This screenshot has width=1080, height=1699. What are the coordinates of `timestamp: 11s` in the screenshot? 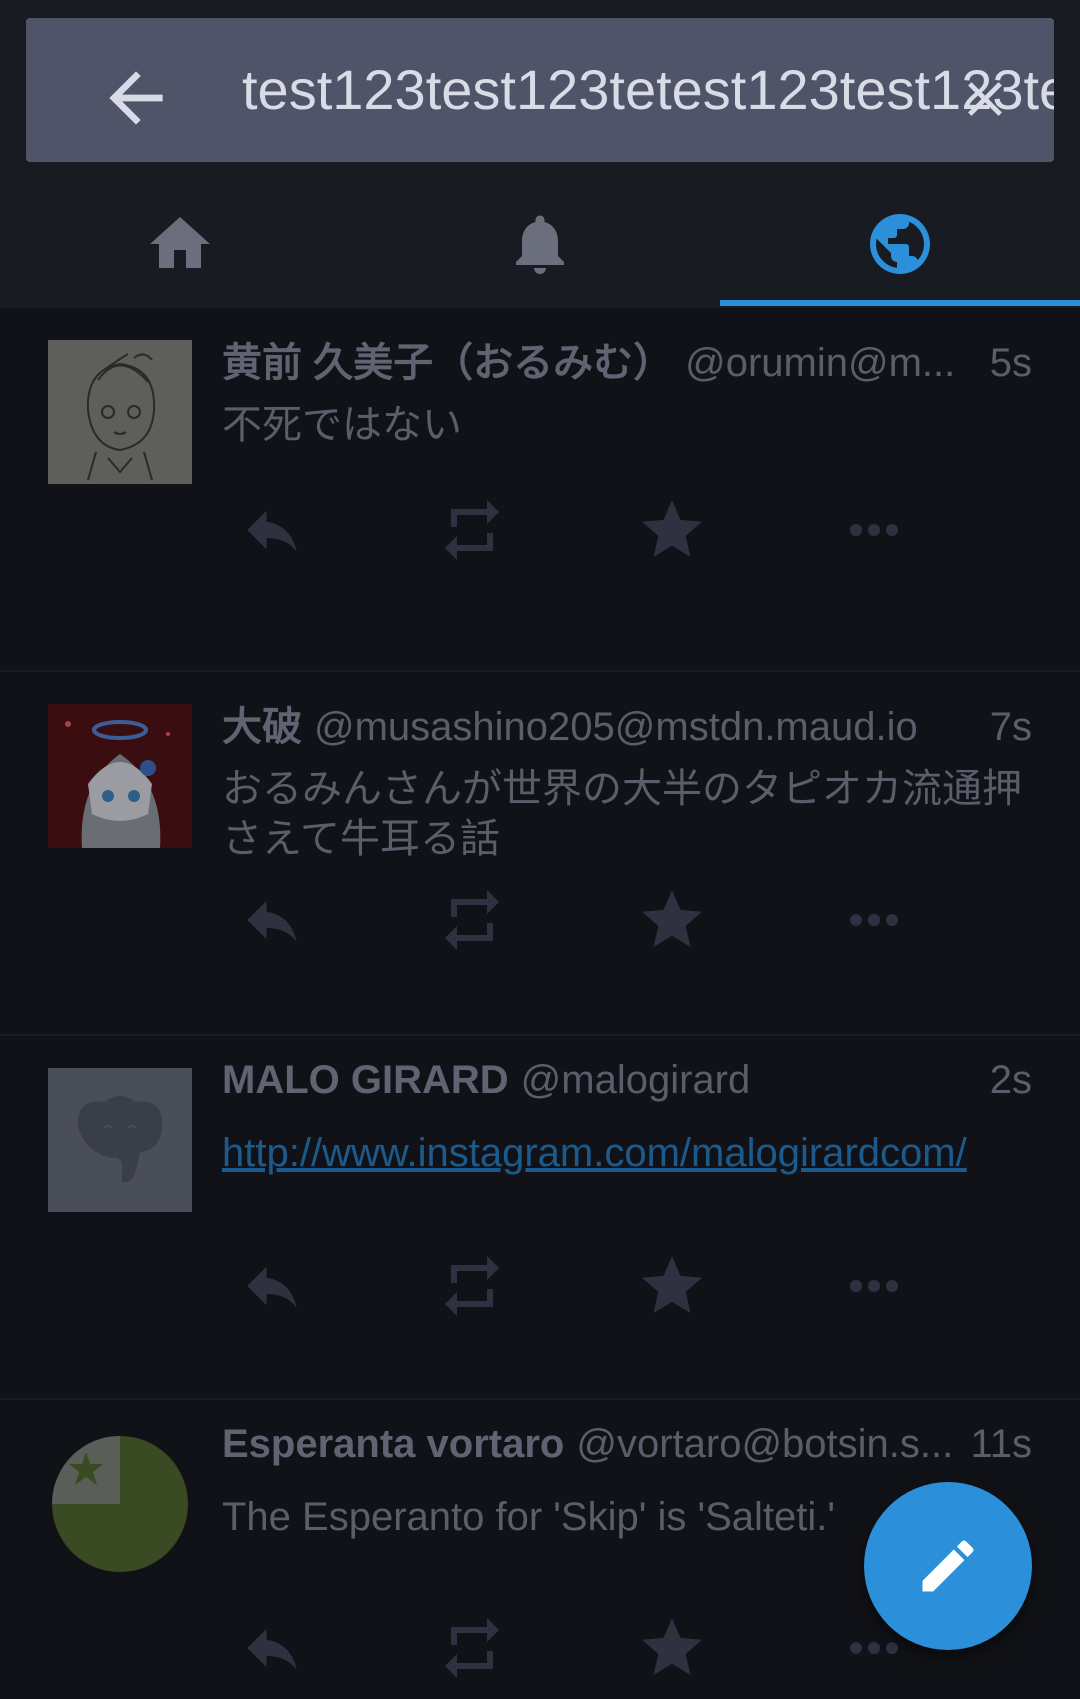 It's located at (1001, 1444).